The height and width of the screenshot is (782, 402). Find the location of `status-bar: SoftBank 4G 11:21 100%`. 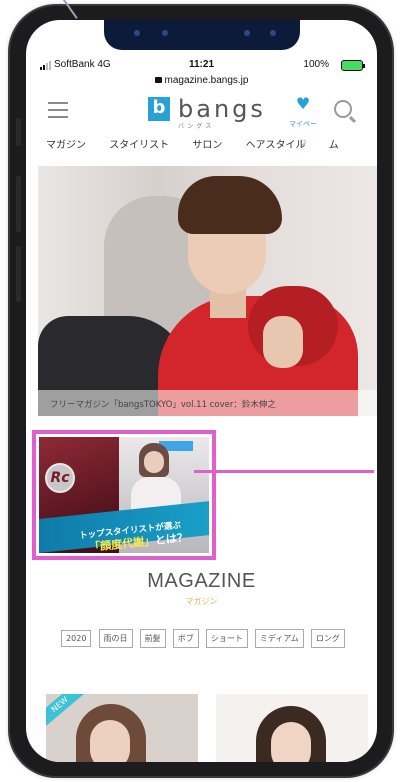

status-bar: SoftBank 4G 11:21 100% is located at coordinates (201, 66).